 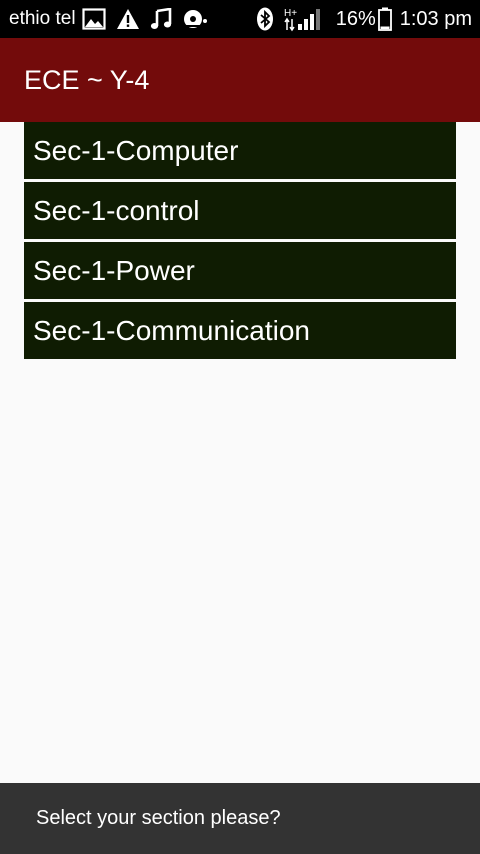 I want to click on battery-icon, so click(x=384, y=19).